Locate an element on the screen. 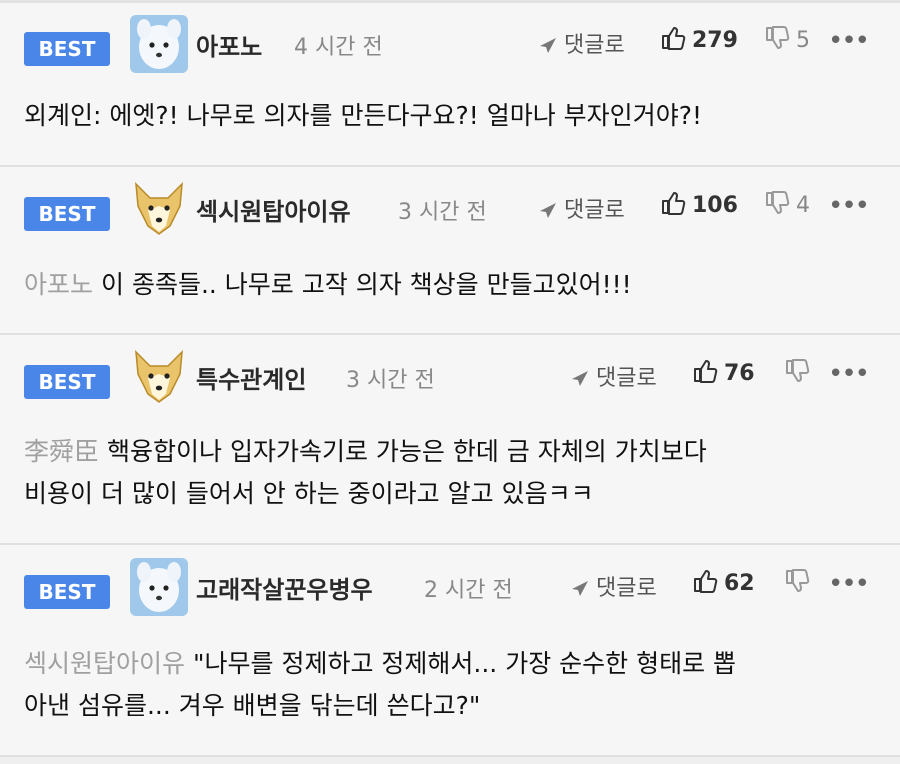 The width and height of the screenshot is (900, 764). nickname: 아포노 is located at coordinates (229, 44).